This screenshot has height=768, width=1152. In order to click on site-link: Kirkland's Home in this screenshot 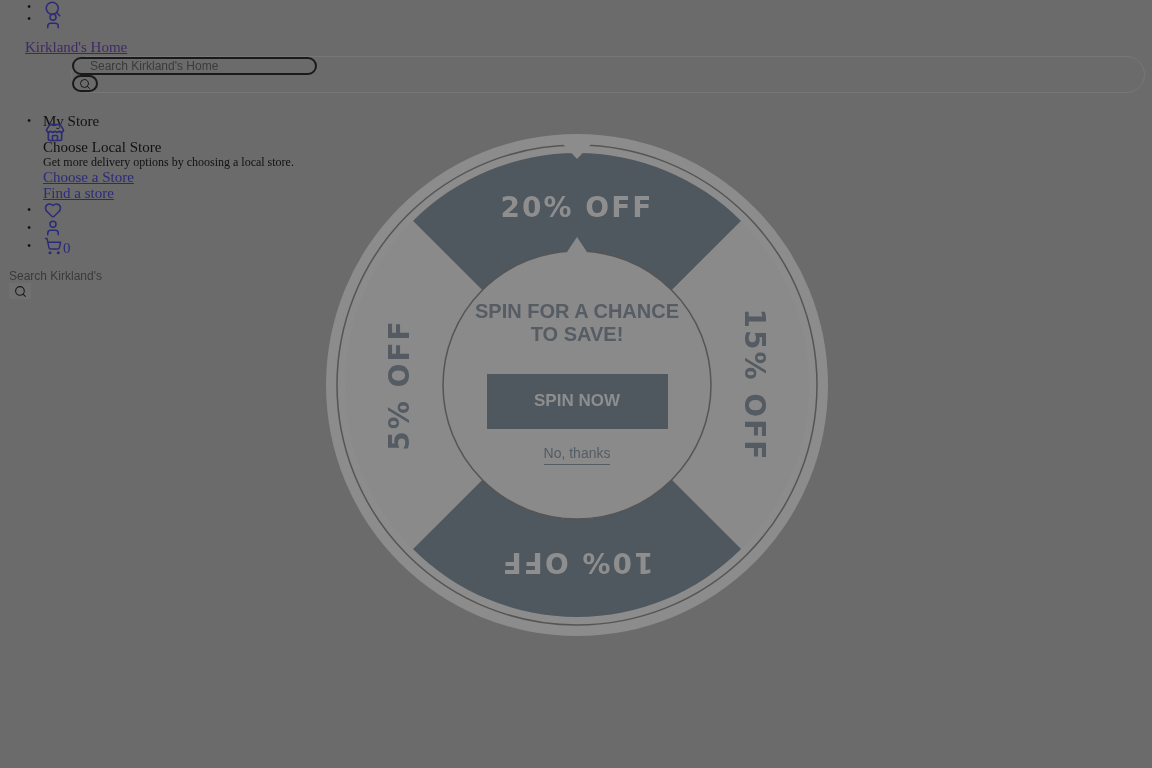, I will do `click(76, 47)`.